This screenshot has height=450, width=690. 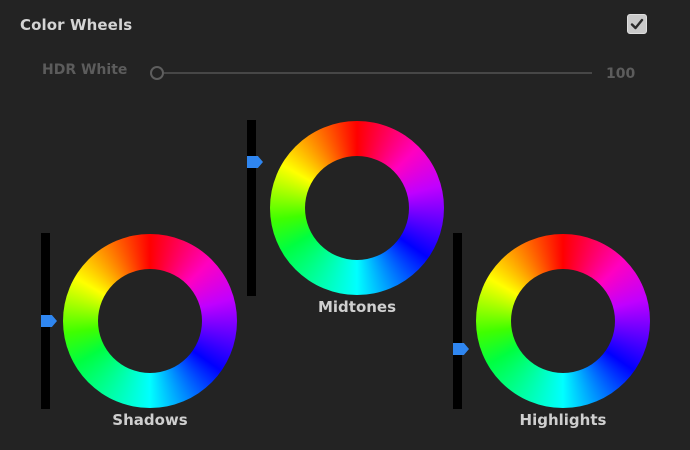 I want to click on midtones-luminance-slider, so click(x=255, y=208).